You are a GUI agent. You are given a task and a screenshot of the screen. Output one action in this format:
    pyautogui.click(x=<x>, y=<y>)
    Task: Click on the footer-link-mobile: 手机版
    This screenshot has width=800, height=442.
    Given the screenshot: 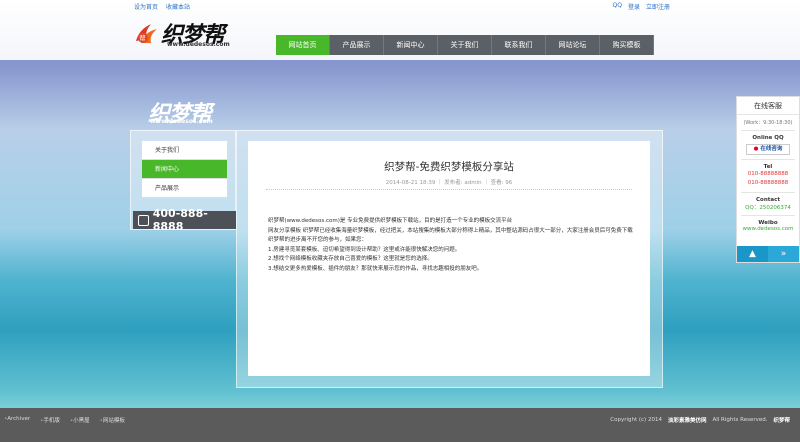 What is the action you would take?
    pyautogui.click(x=50, y=420)
    